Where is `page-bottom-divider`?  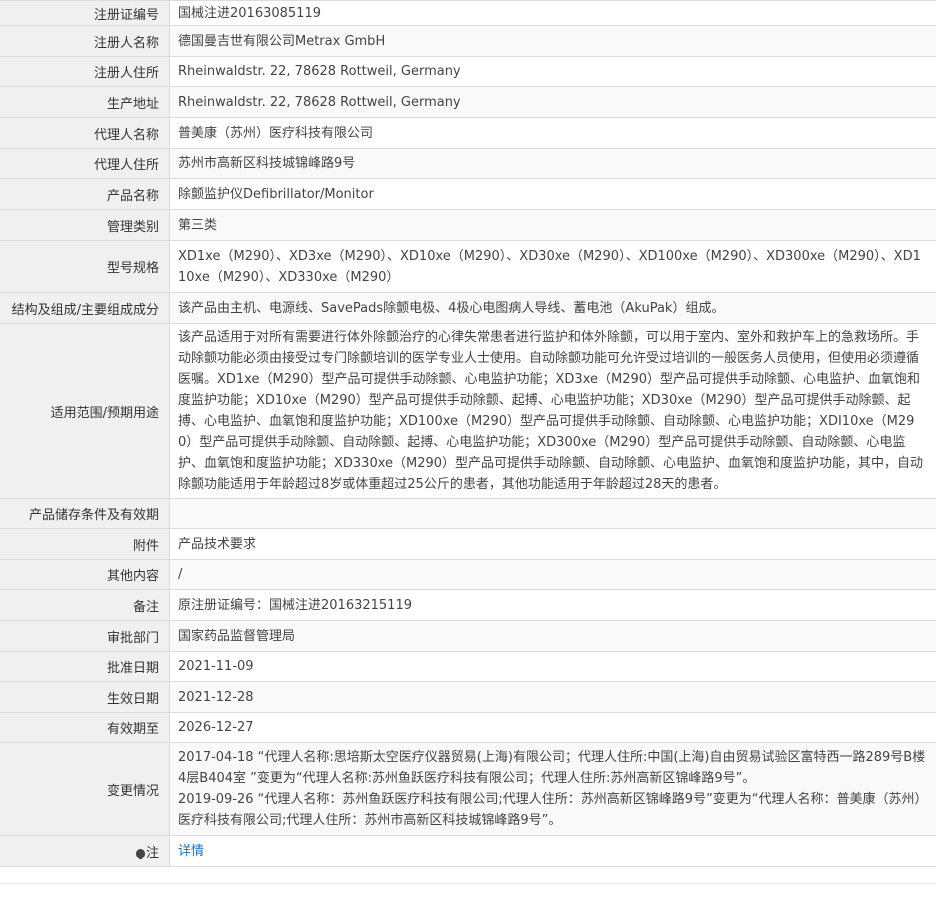 page-bottom-divider is located at coordinates (468, 883).